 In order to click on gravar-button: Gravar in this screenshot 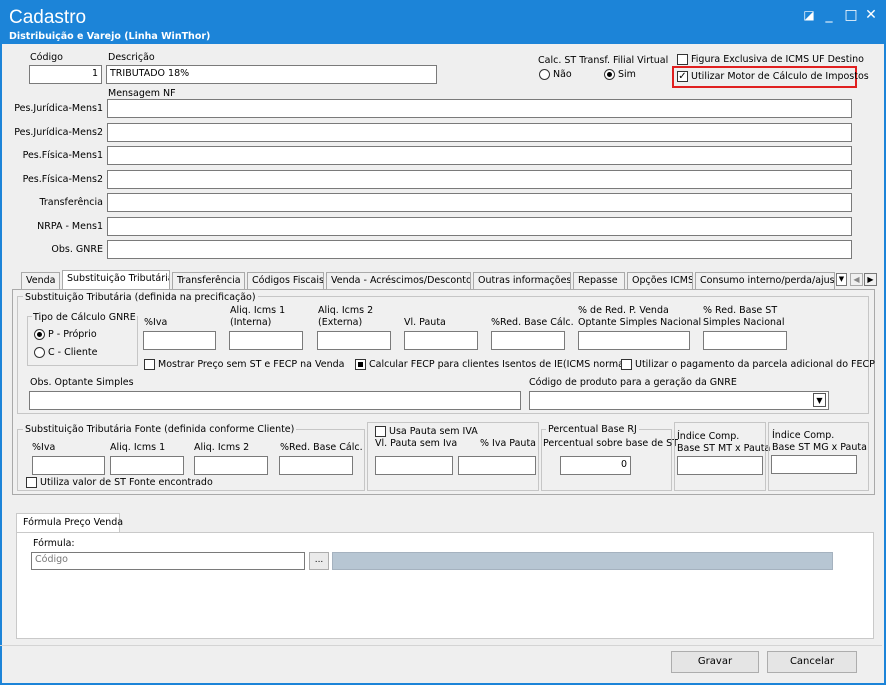, I will do `click(715, 662)`.